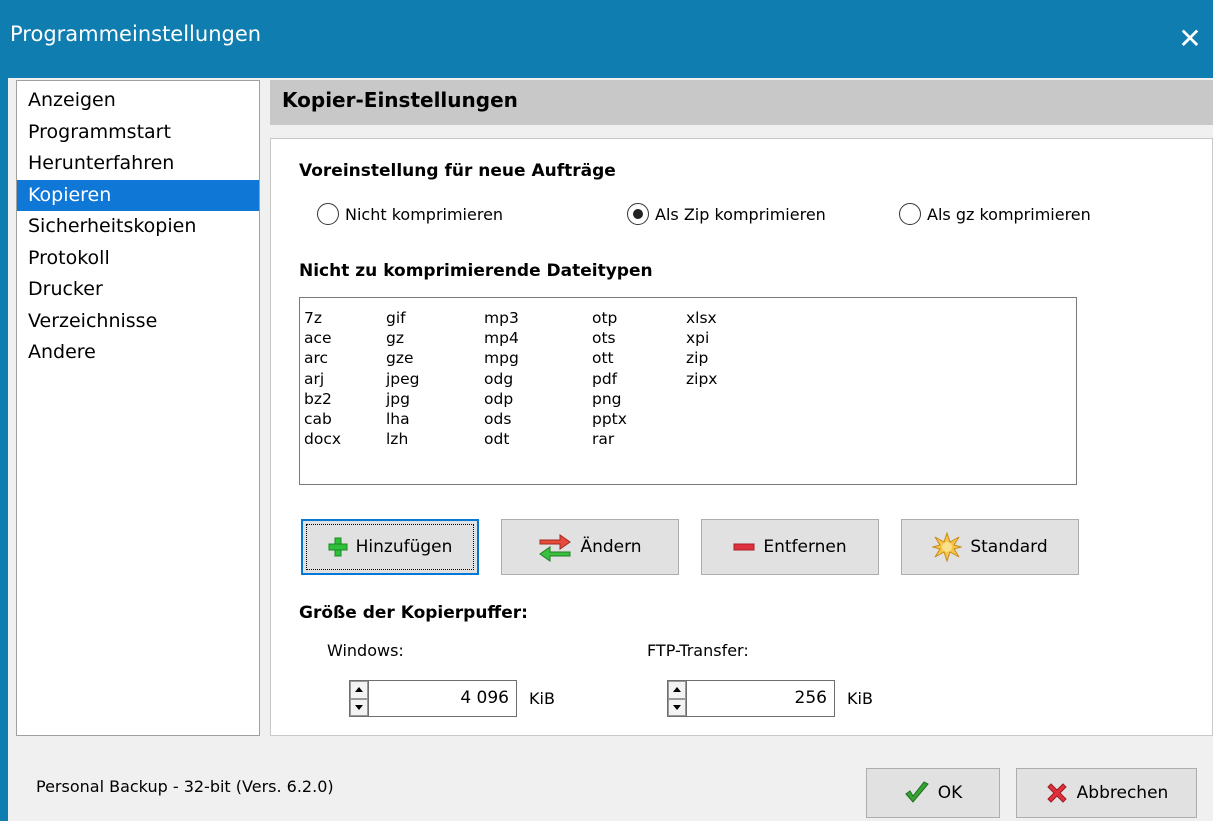 The width and height of the screenshot is (1213, 821). I want to click on ftp-buffer-spinner: 256 KiB, so click(770, 698).